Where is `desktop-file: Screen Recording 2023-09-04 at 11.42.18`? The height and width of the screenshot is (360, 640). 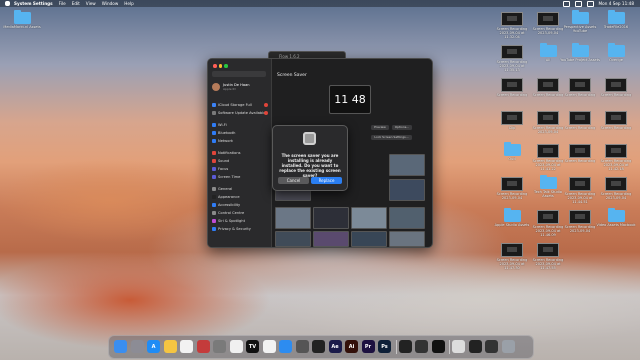 desktop-file: Screen Recording 2023-09-04 at 11.42.18 is located at coordinates (616, 157).